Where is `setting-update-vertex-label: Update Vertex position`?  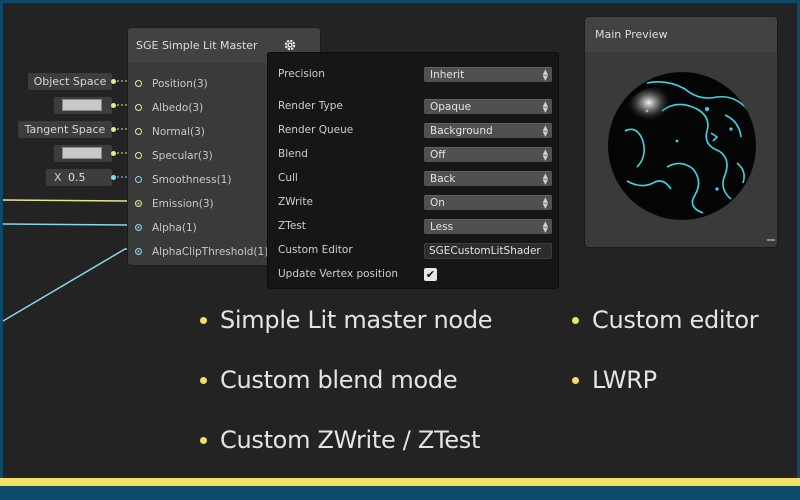 setting-update-vertex-label: Update Vertex position is located at coordinates (338, 274).